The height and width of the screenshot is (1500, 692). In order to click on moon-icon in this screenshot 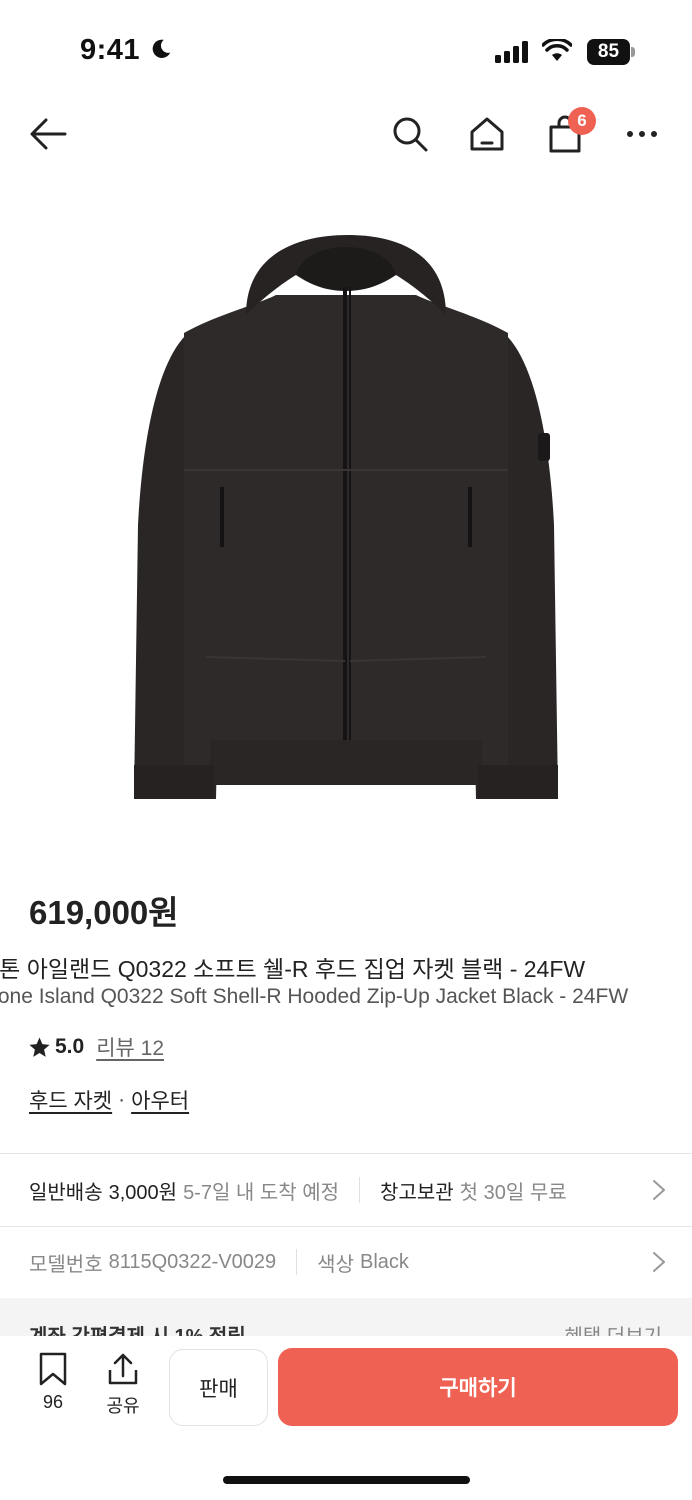, I will do `click(161, 48)`.